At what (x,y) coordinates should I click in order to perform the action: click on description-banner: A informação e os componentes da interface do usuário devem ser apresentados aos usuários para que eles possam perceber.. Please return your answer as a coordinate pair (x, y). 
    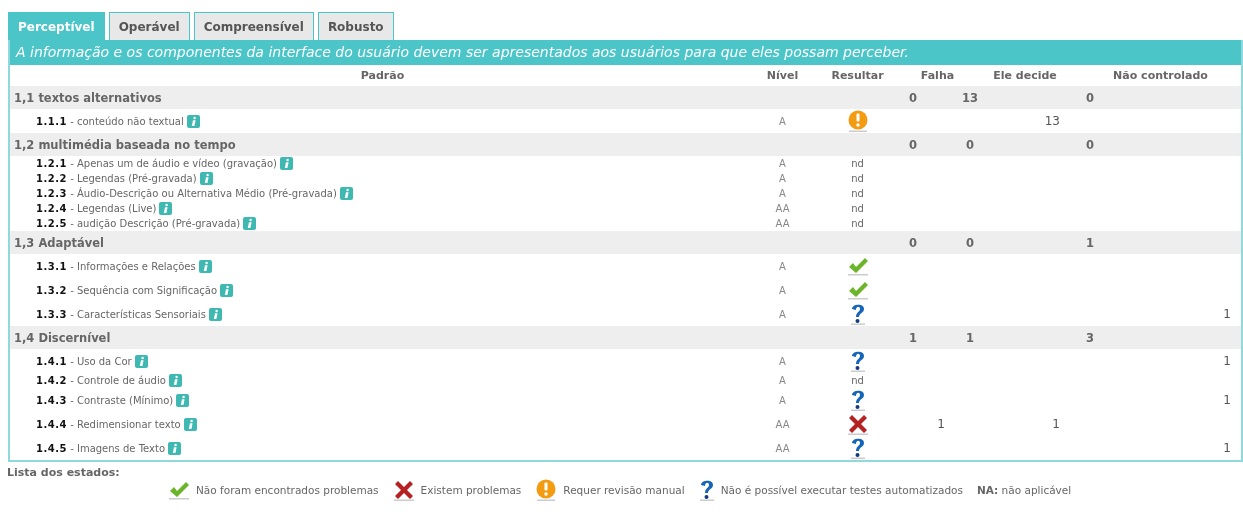
    Looking at the image, I should click on (625, 52).